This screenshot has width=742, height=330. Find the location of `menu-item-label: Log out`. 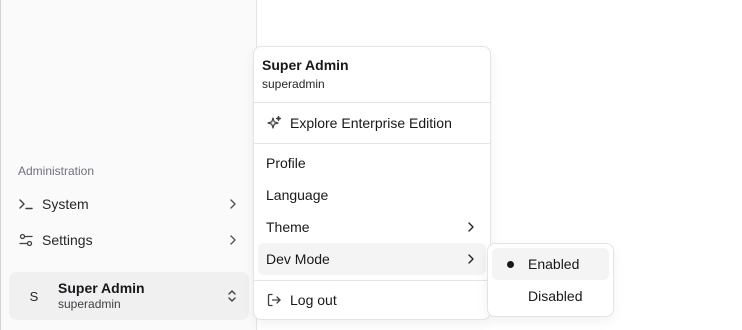

menu-item-label: Log out is located at coordinates (313, 300).